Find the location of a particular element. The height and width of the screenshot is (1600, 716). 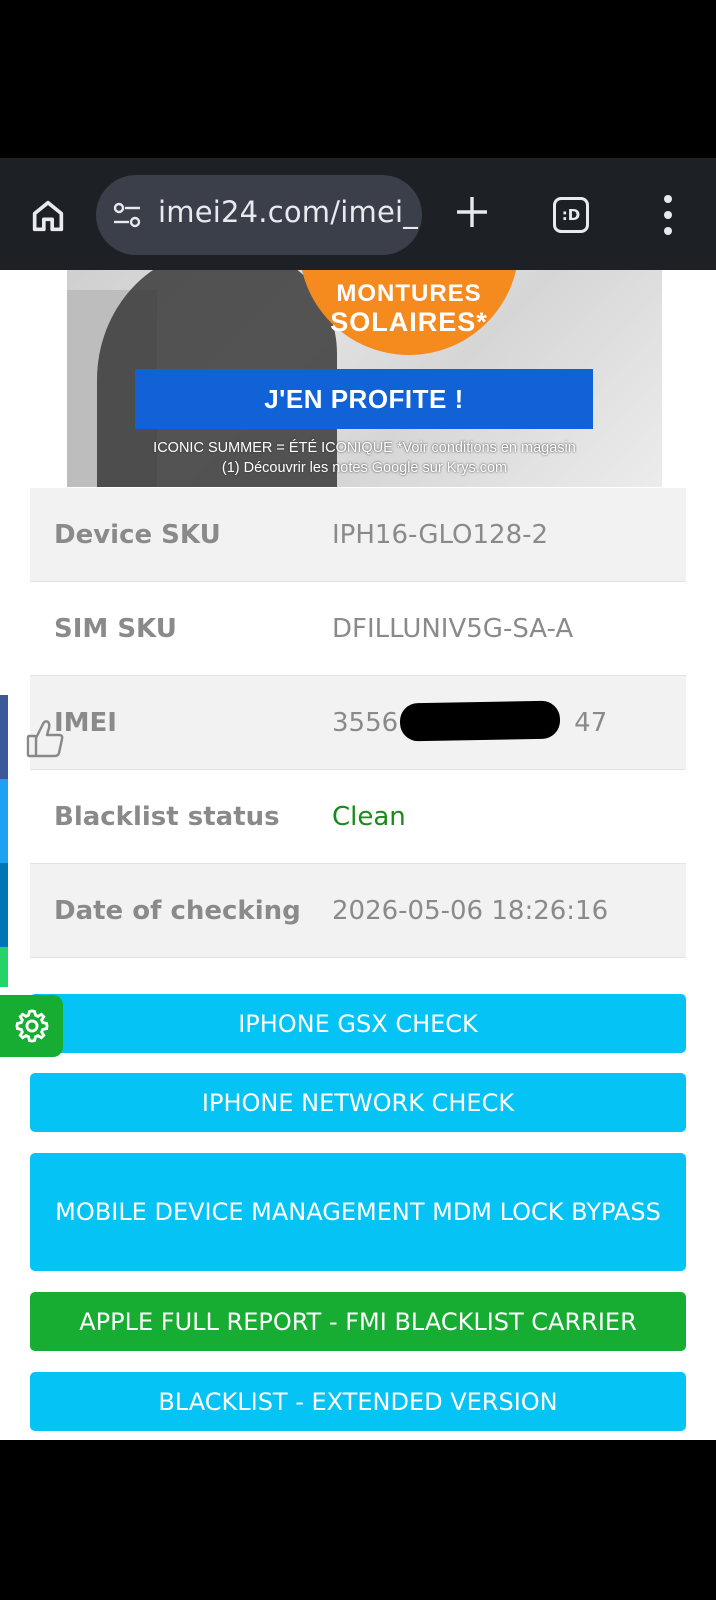

row-label: Device SKU is located at coordinates (137, 534).